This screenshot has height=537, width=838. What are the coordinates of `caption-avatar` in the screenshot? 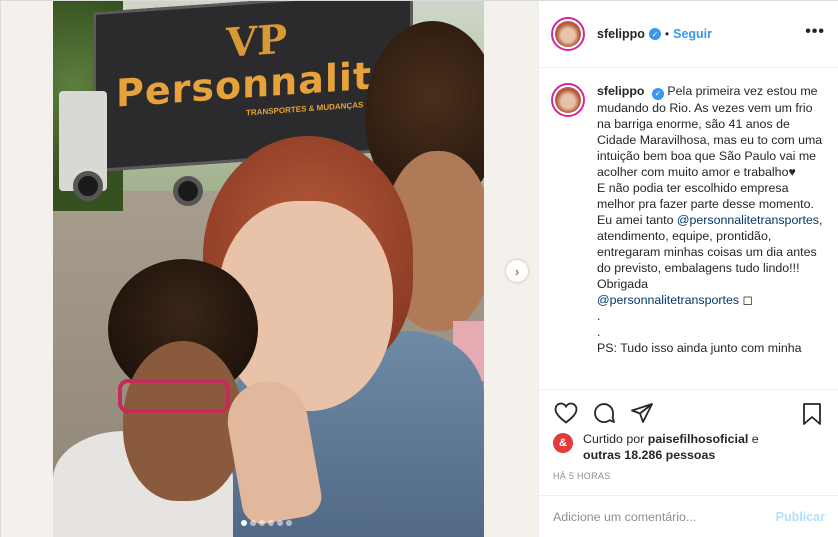 It's located at (568, 100).